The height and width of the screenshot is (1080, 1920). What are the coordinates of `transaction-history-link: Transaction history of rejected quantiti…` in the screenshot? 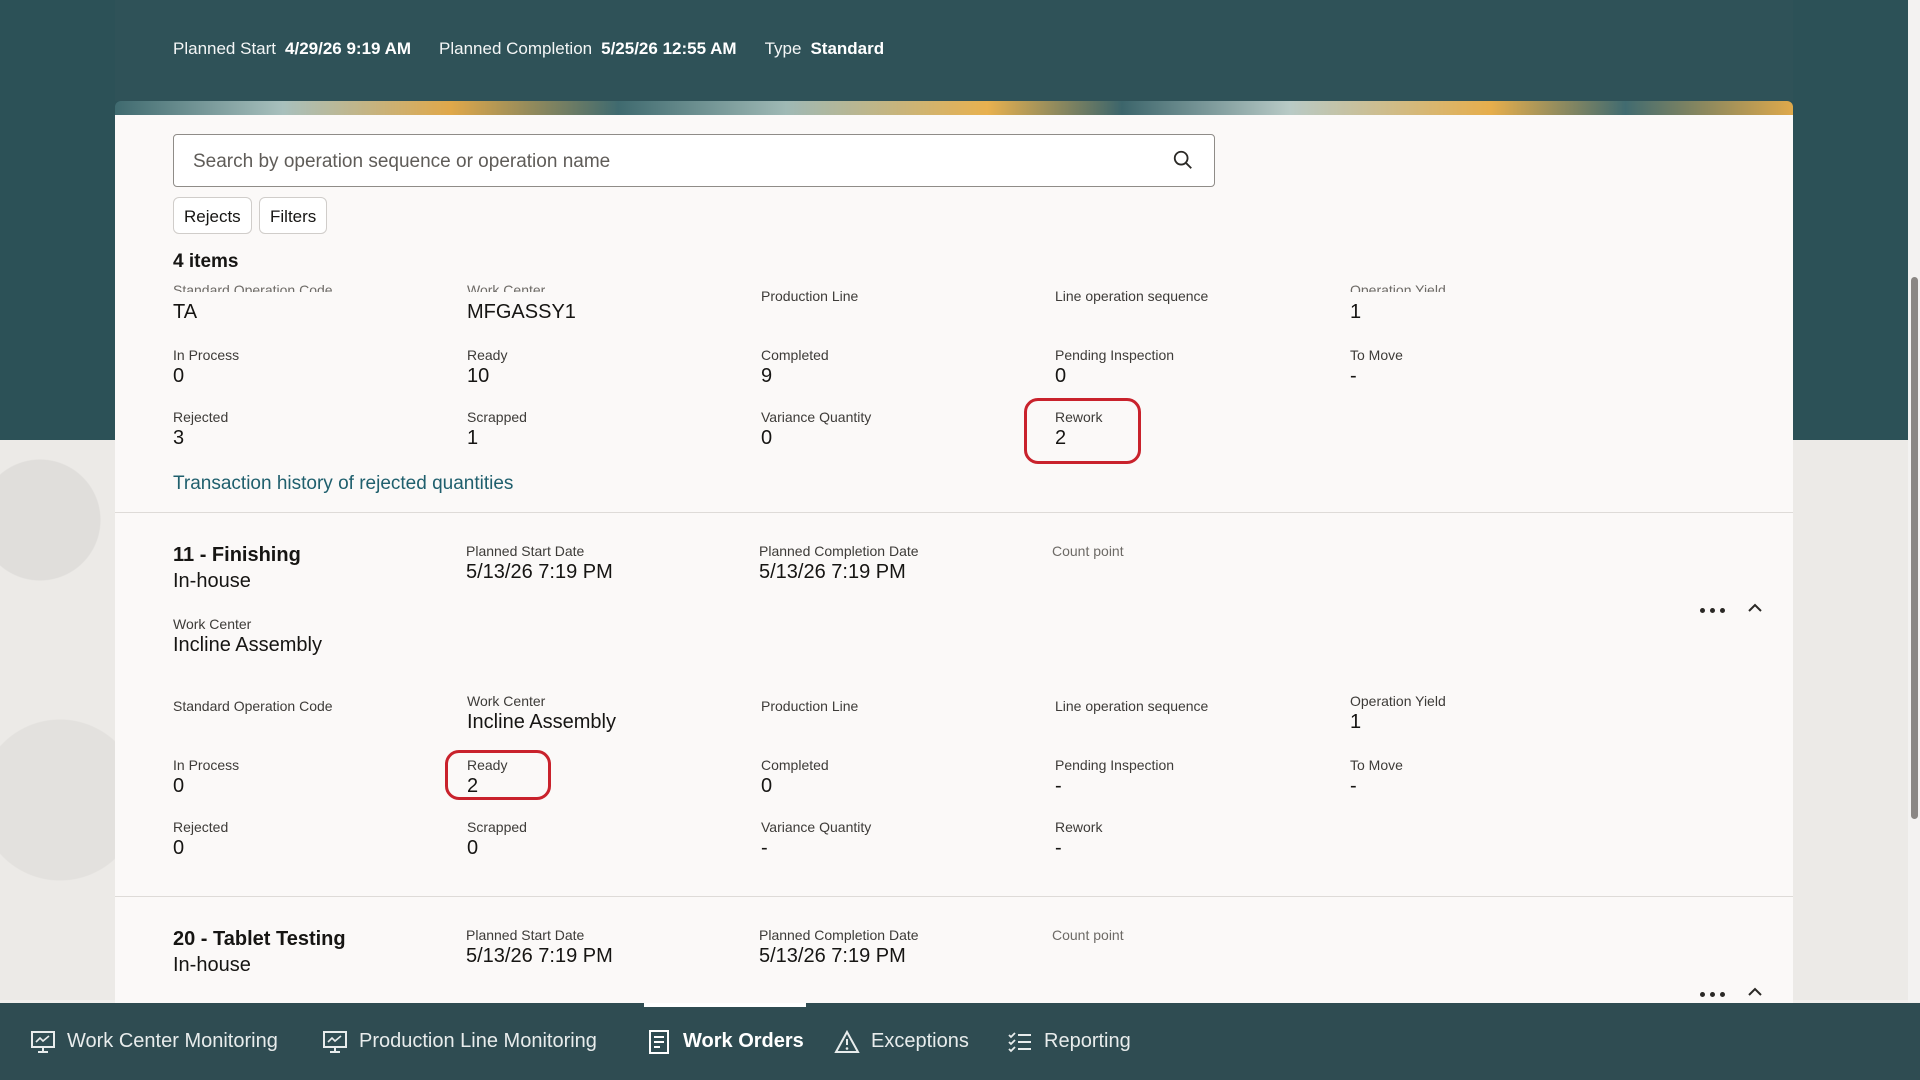 It's located at (343, 484).